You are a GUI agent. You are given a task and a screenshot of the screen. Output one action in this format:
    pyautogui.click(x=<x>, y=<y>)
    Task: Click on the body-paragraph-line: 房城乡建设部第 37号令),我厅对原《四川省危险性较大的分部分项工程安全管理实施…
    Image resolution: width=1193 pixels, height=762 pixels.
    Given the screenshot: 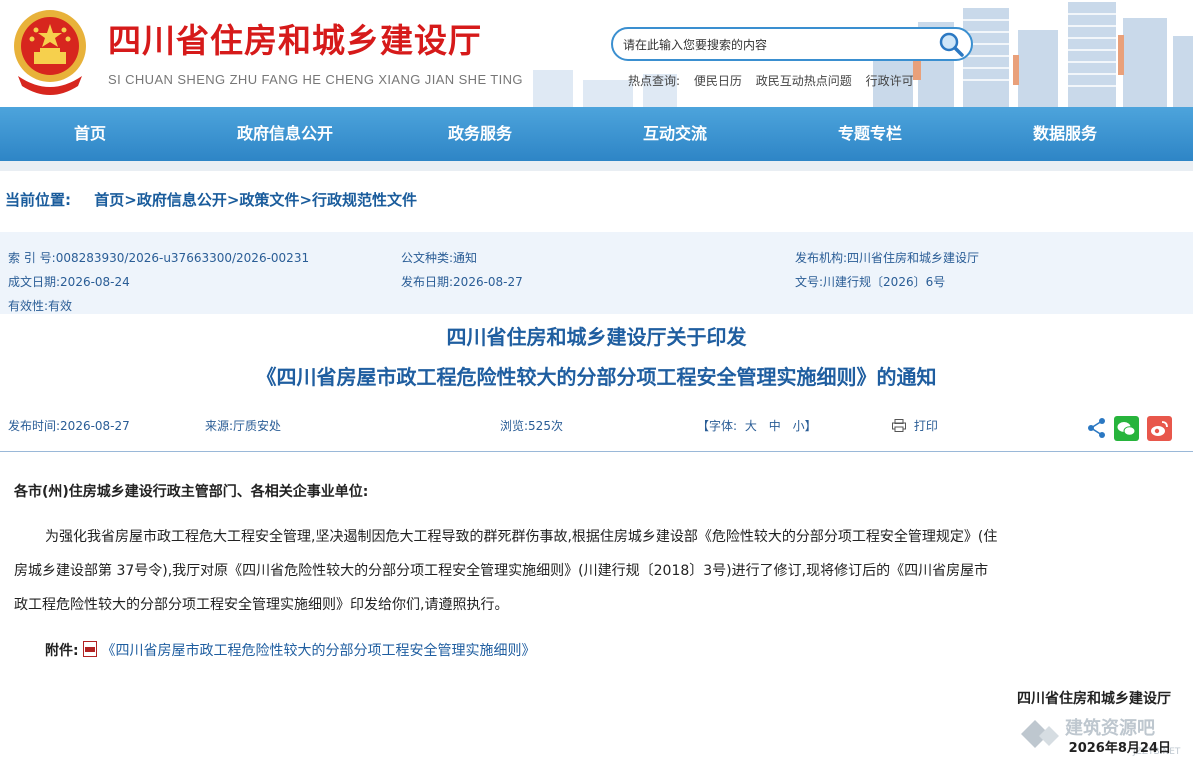 What is the action you would take?
    pyautogui.click(x=501, y=571)
    